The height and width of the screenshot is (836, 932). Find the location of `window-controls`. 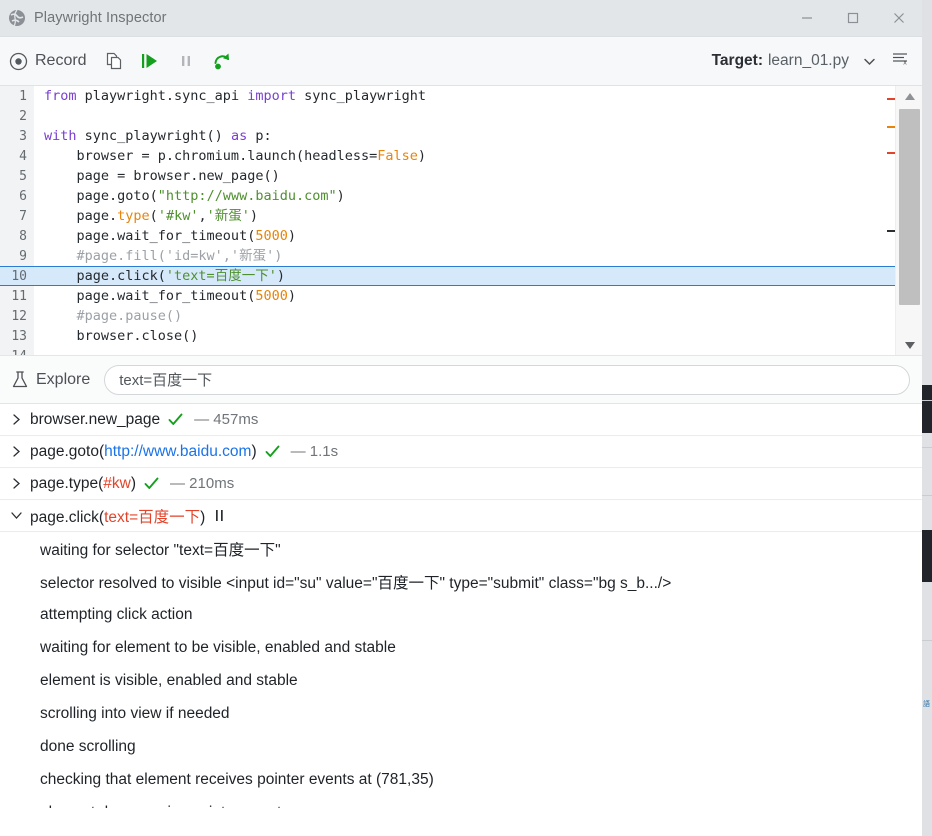

window-controls is located at coordinates (853, 18).